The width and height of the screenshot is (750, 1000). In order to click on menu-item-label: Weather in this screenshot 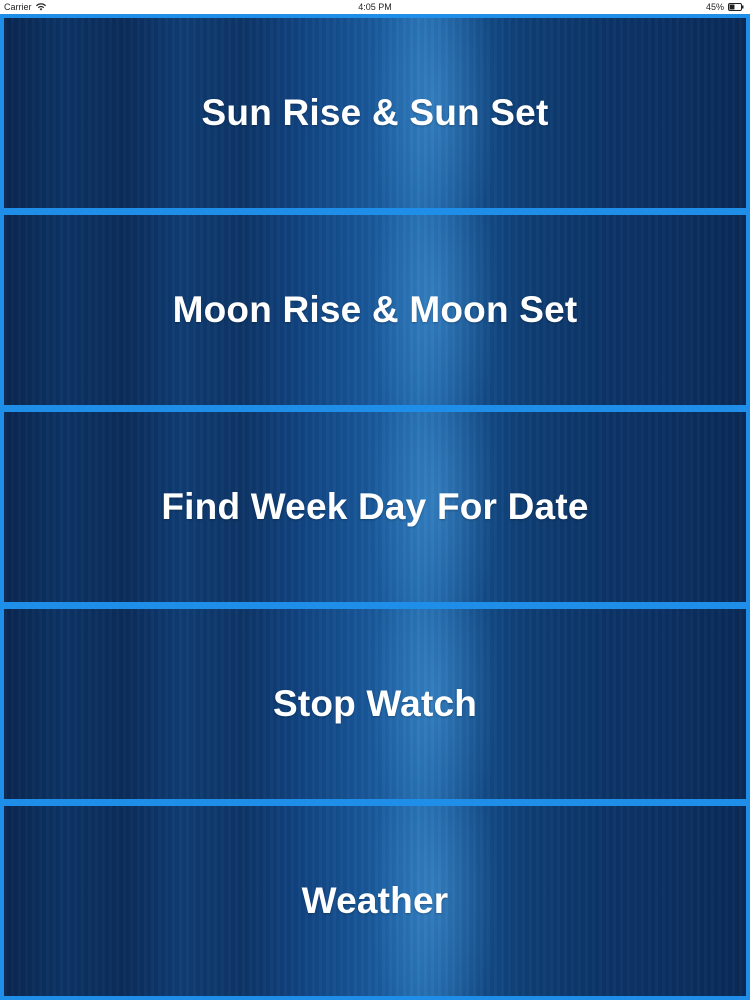, I will do `click(375, 900)`.